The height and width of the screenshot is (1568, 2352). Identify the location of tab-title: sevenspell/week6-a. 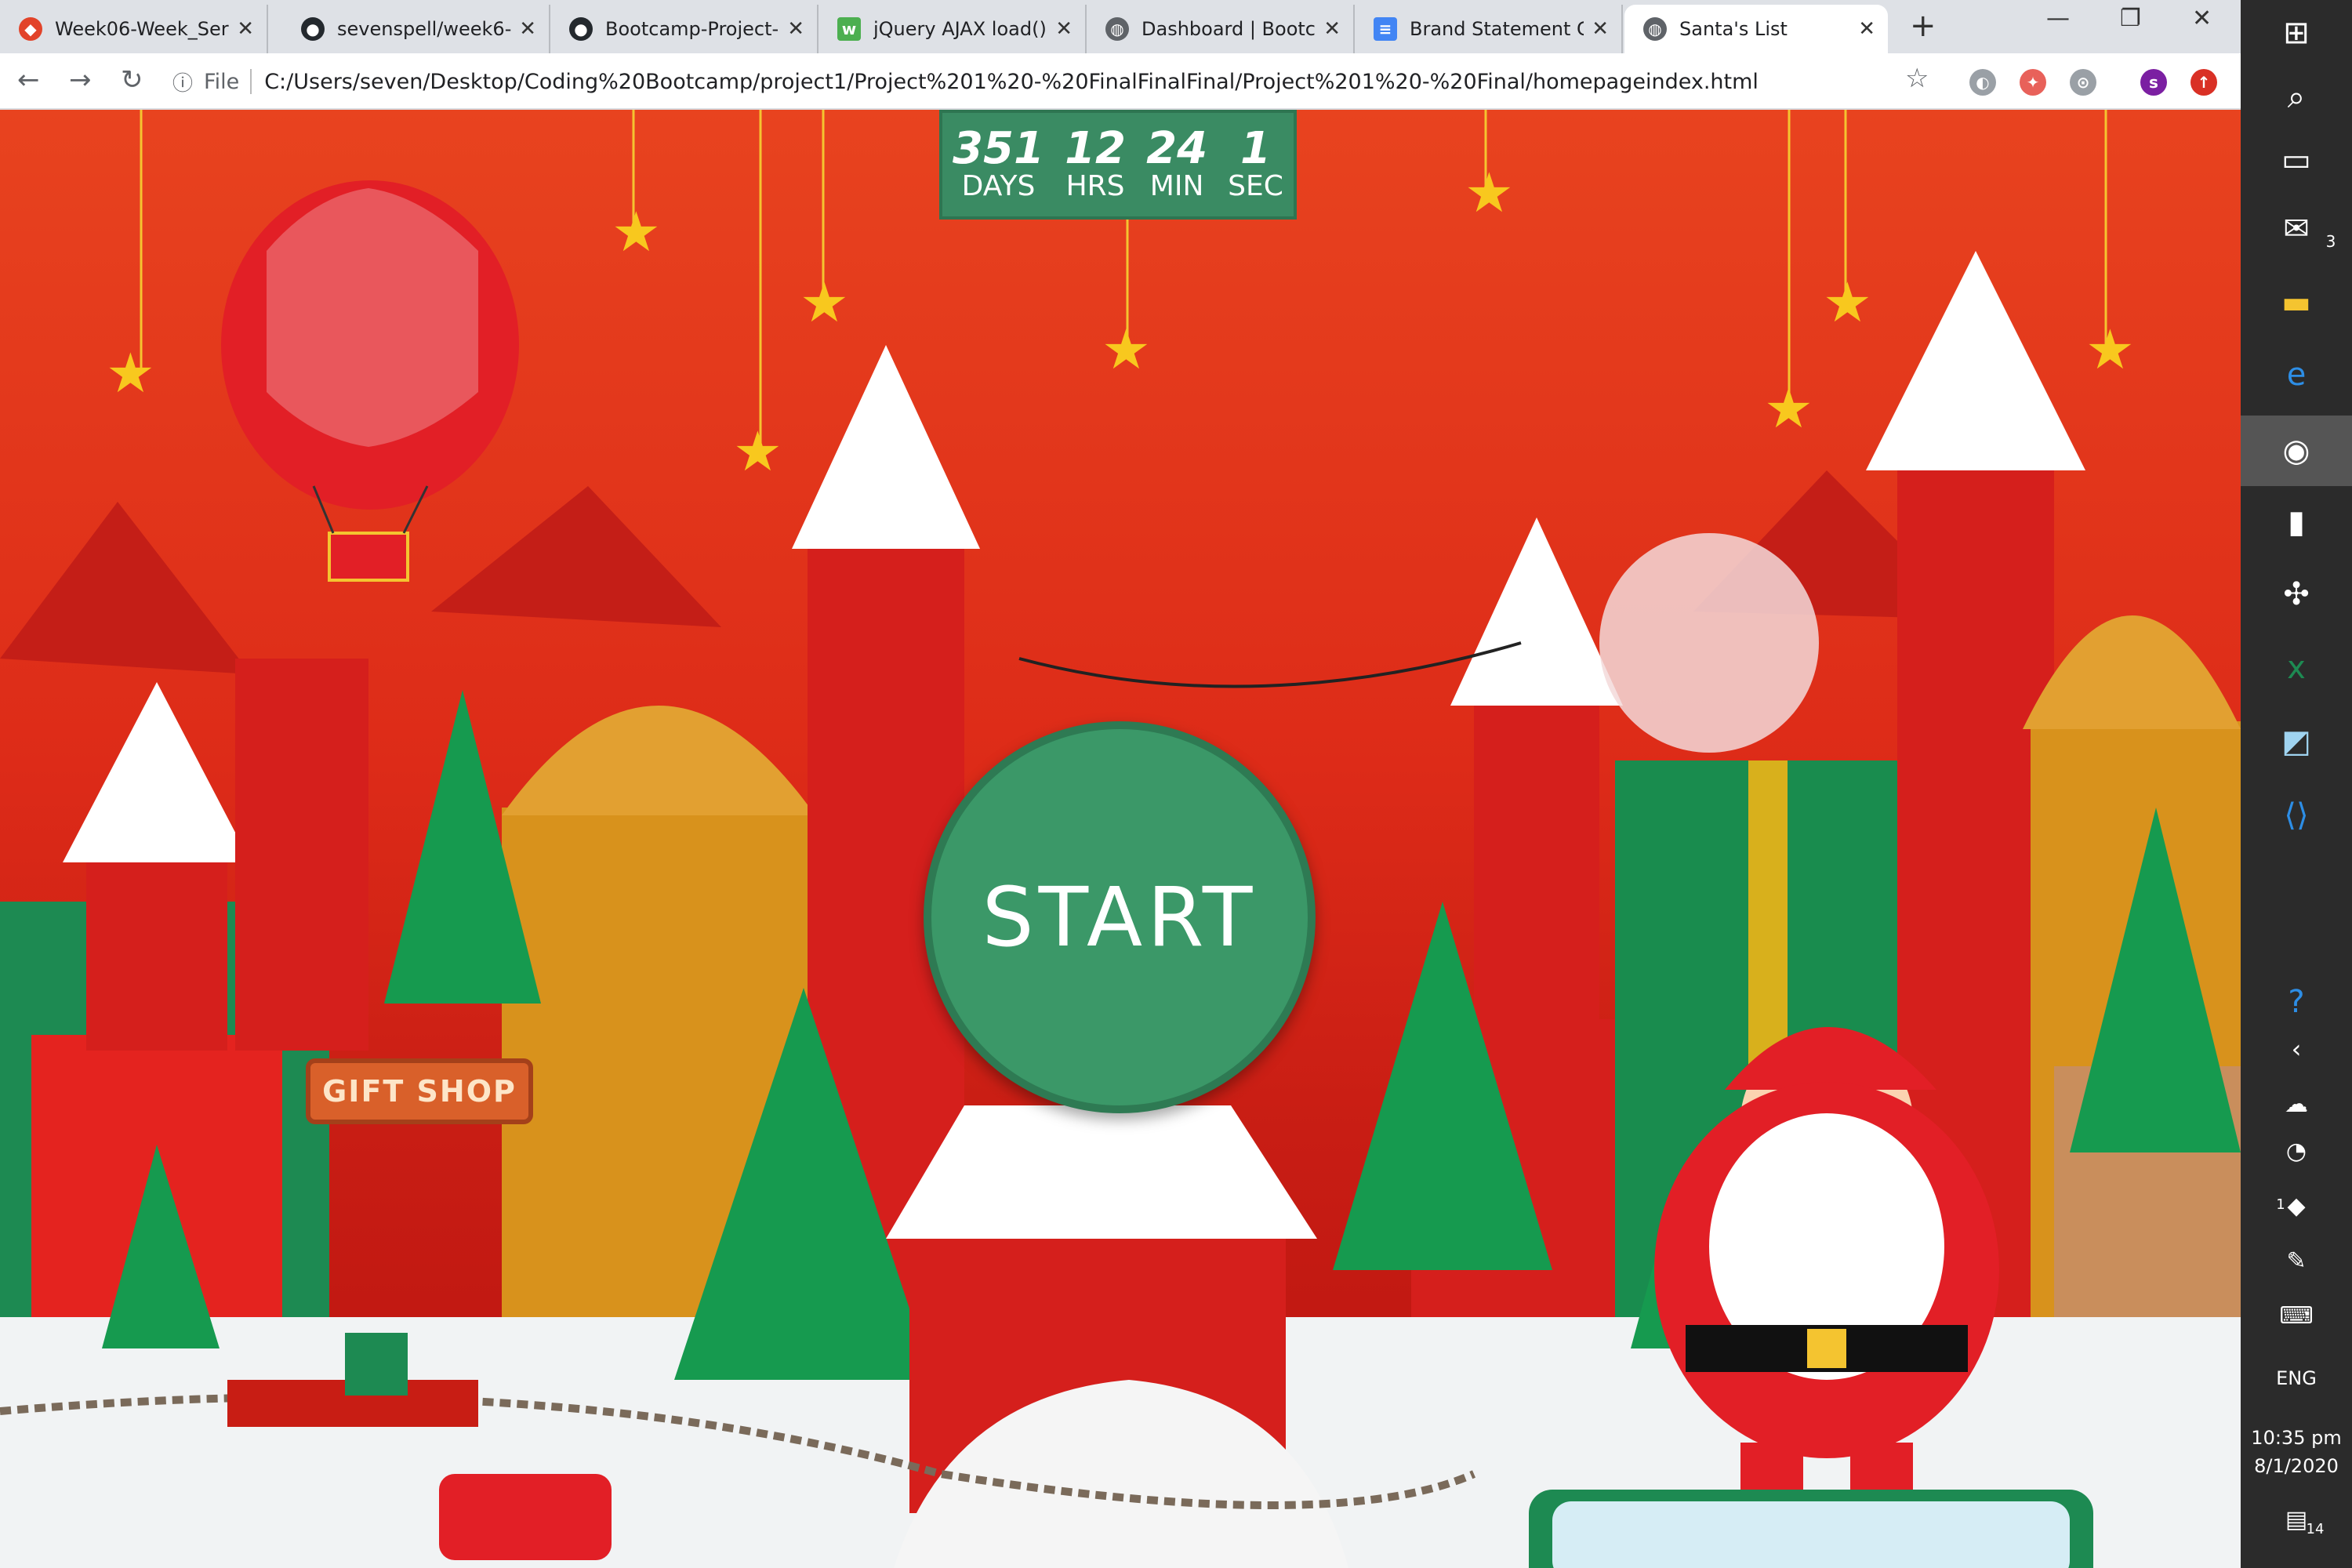
(424, 29).